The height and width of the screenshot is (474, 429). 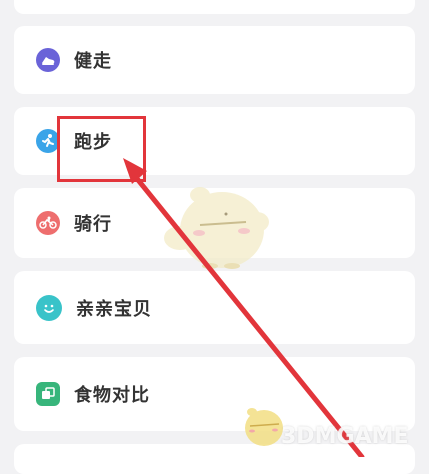 What do you see at coordinates (214, 223) in the screenshot?
I see `menu-item-cycle: 骑行` at bounding box center [214, 223].